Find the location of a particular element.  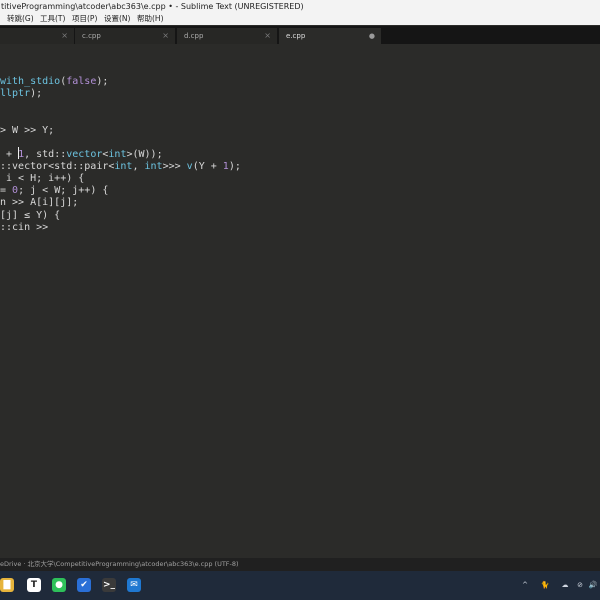

code-line: ::cin >> is located at coordinates (120, 228).